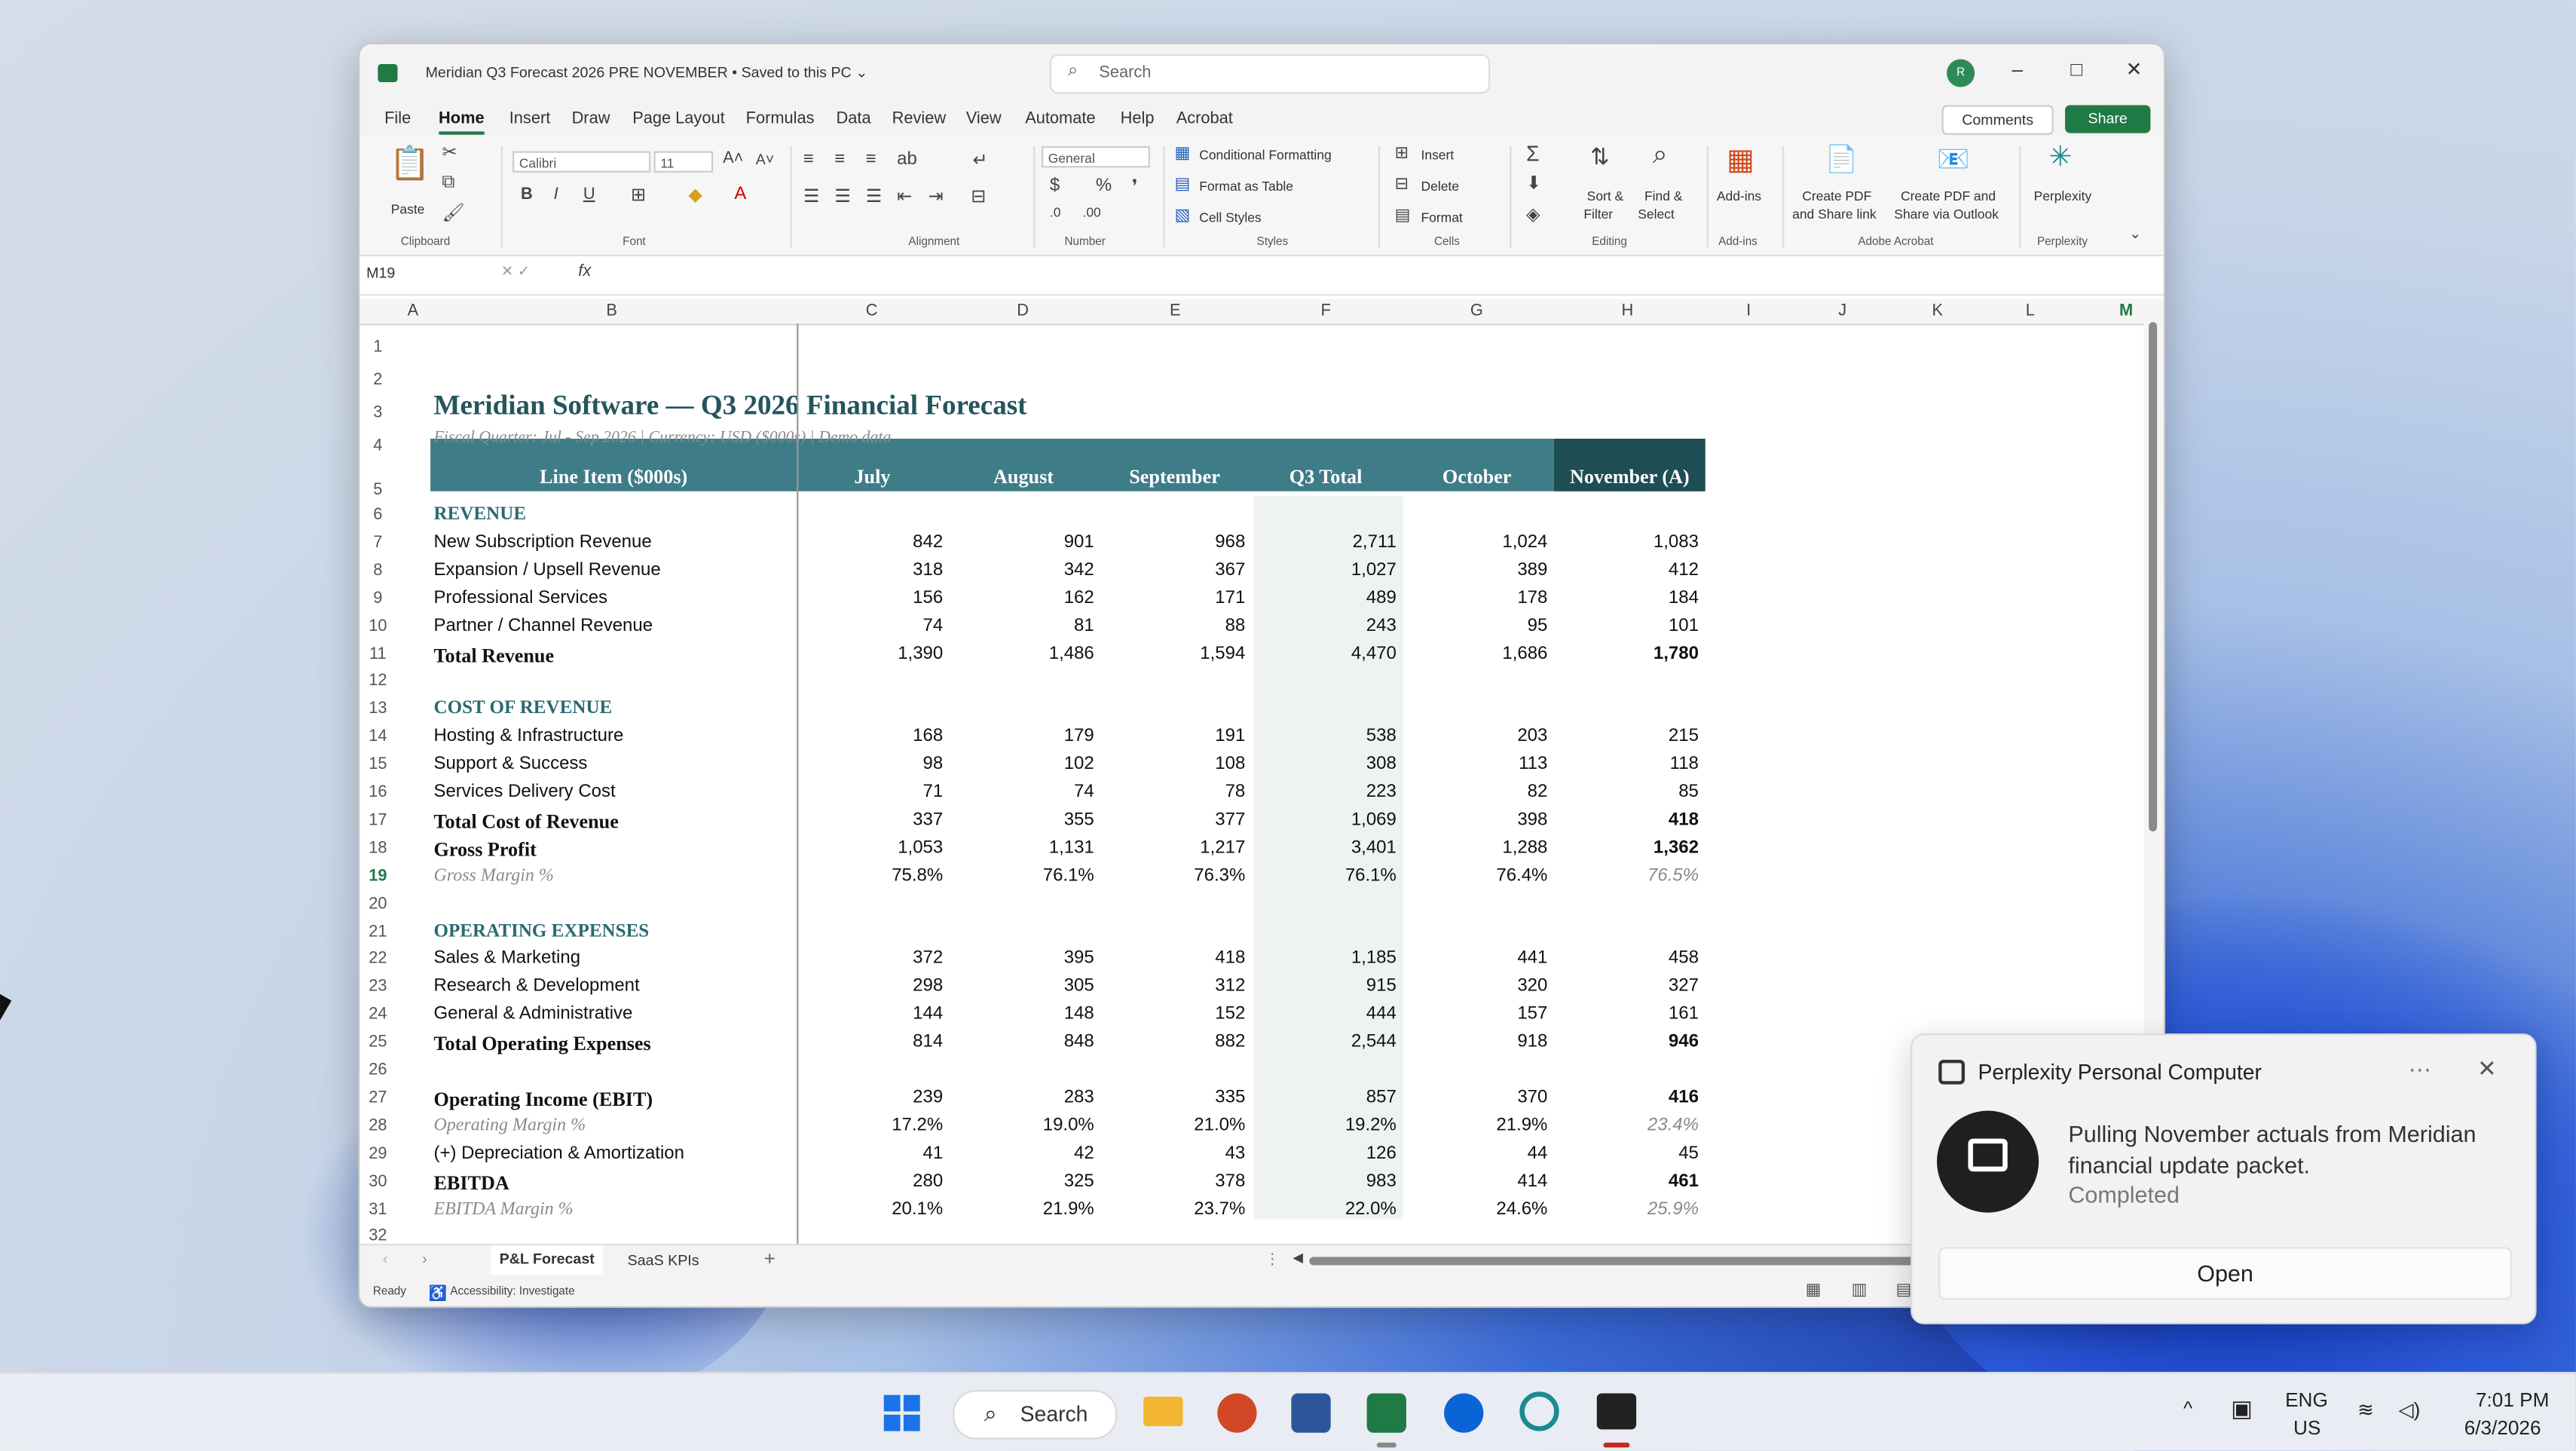  What do you see at coordinates (811, 196) in the screenshot?
I see `align-left-icon: ☰` at bounding box center [811, 196].